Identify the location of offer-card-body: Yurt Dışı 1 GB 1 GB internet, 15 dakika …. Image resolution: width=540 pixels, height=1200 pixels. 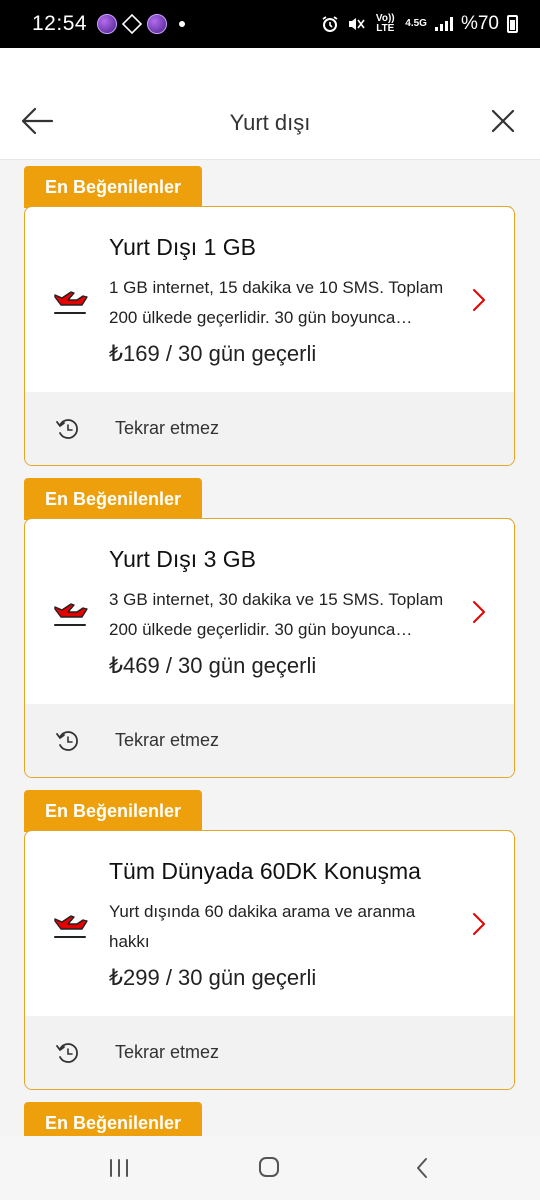
(269, 300).